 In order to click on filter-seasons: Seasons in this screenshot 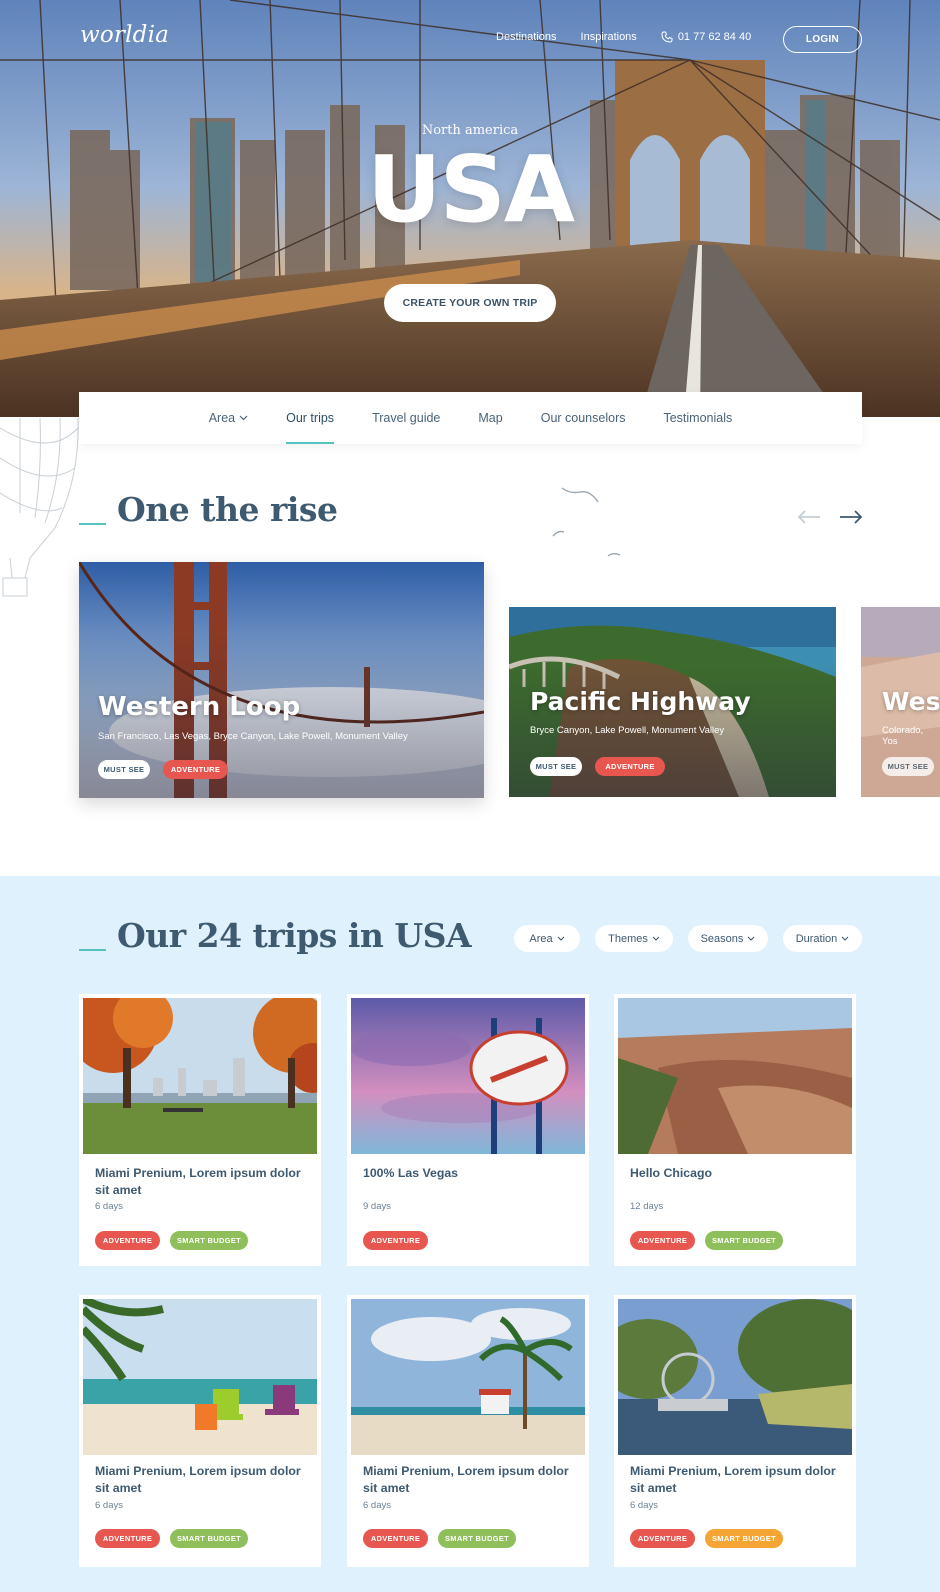, I will do `click(728, 938)`.